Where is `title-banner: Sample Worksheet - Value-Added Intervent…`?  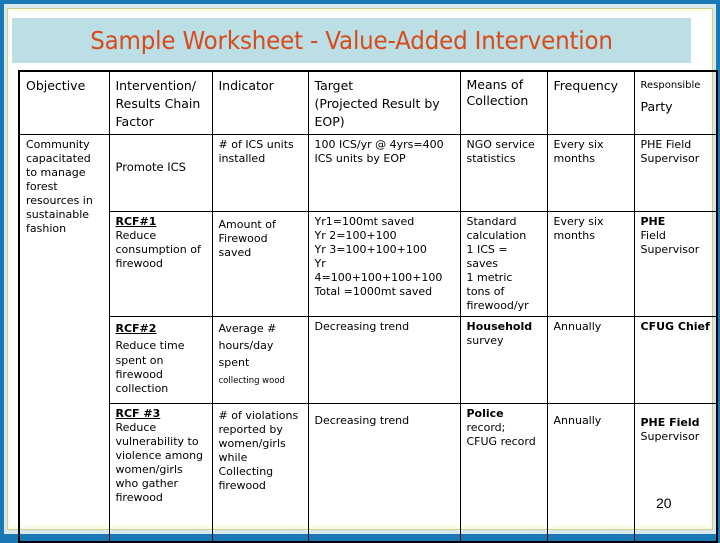
title-banner: Sample Worksheet - Value-Added Intervent… is located at coordinates (351, 40).